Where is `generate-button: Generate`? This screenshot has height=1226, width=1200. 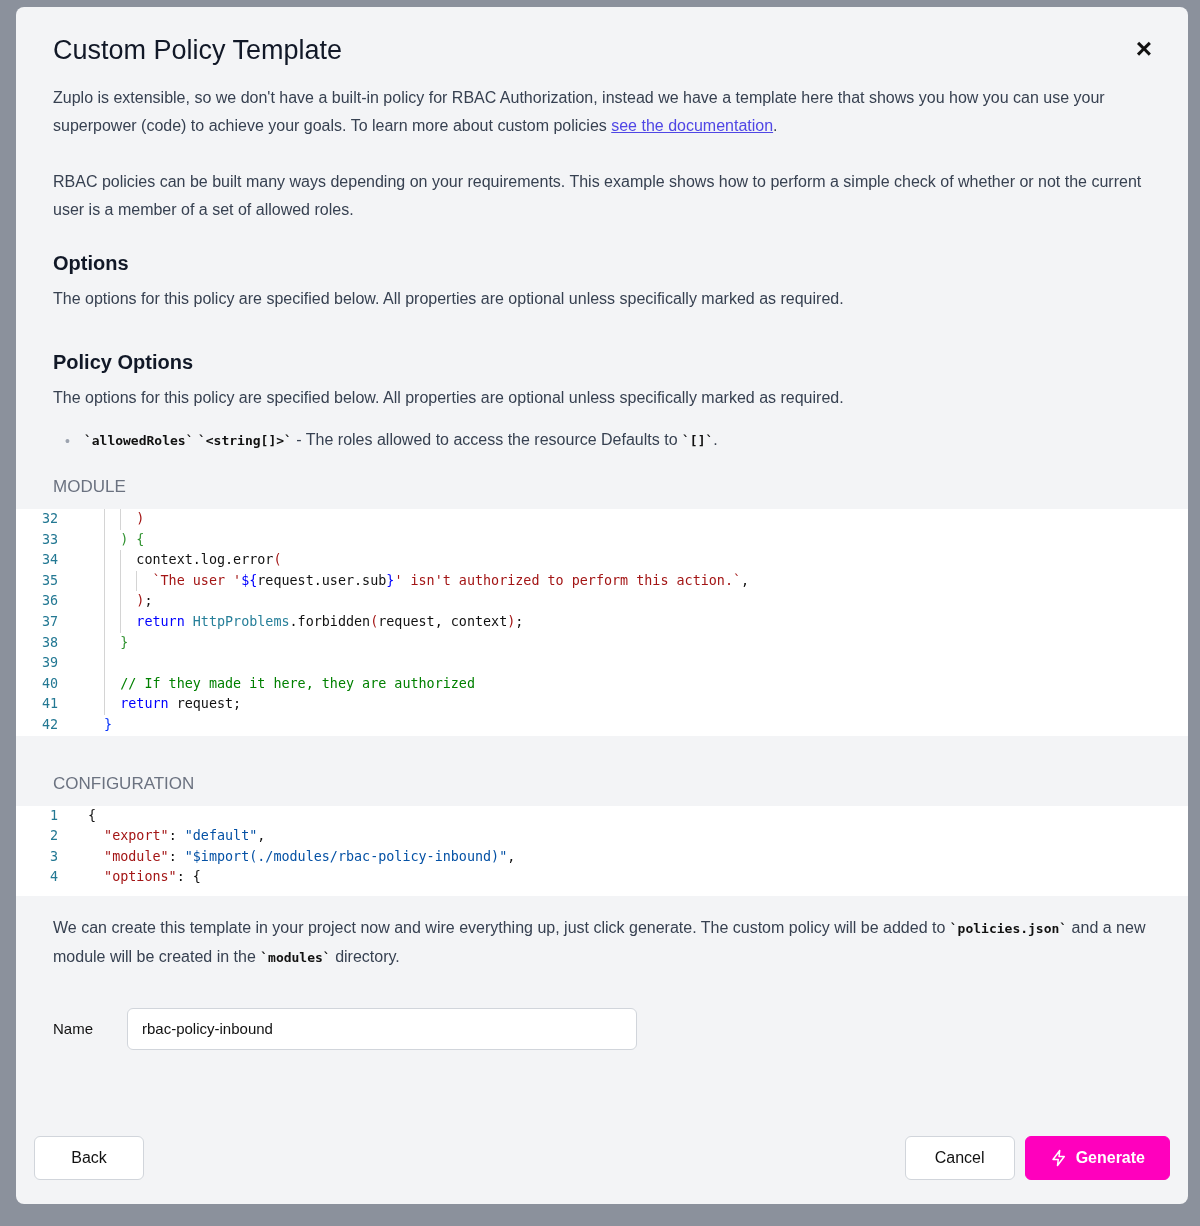 generate-button: Generate is located at coordinates (1097, 1158).